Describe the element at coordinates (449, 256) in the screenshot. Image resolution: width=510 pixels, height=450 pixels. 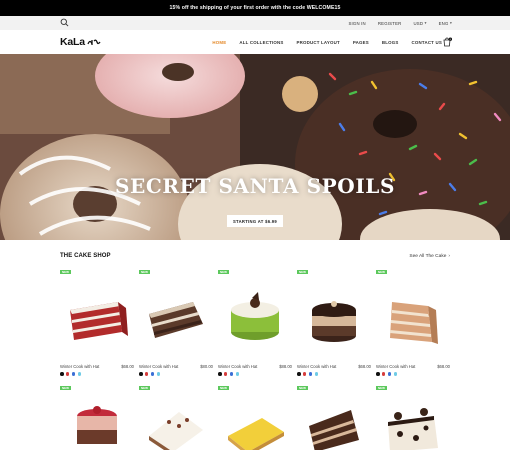
I see `chevron-right-icon: ›` at that location.